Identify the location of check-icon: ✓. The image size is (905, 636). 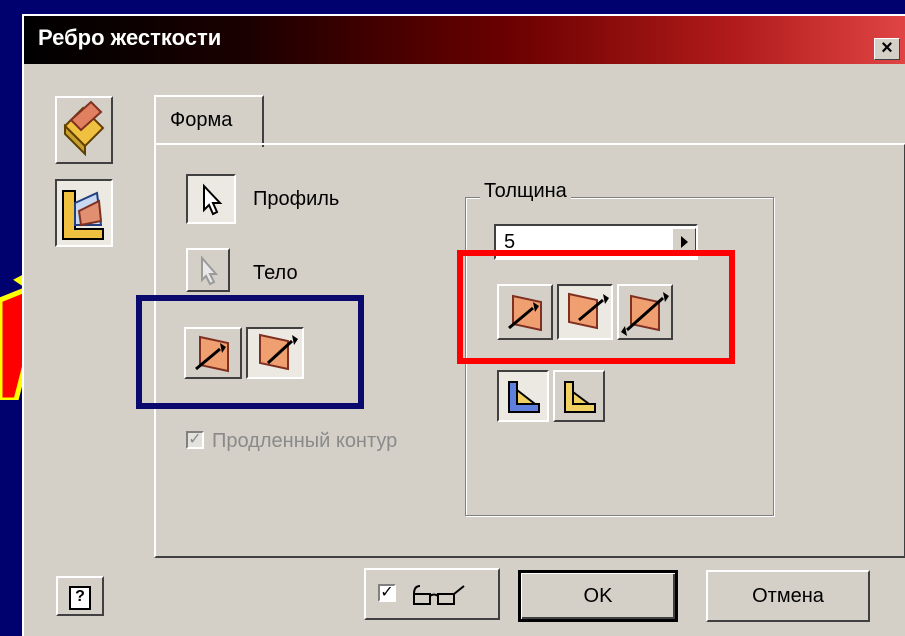
(195, 439).